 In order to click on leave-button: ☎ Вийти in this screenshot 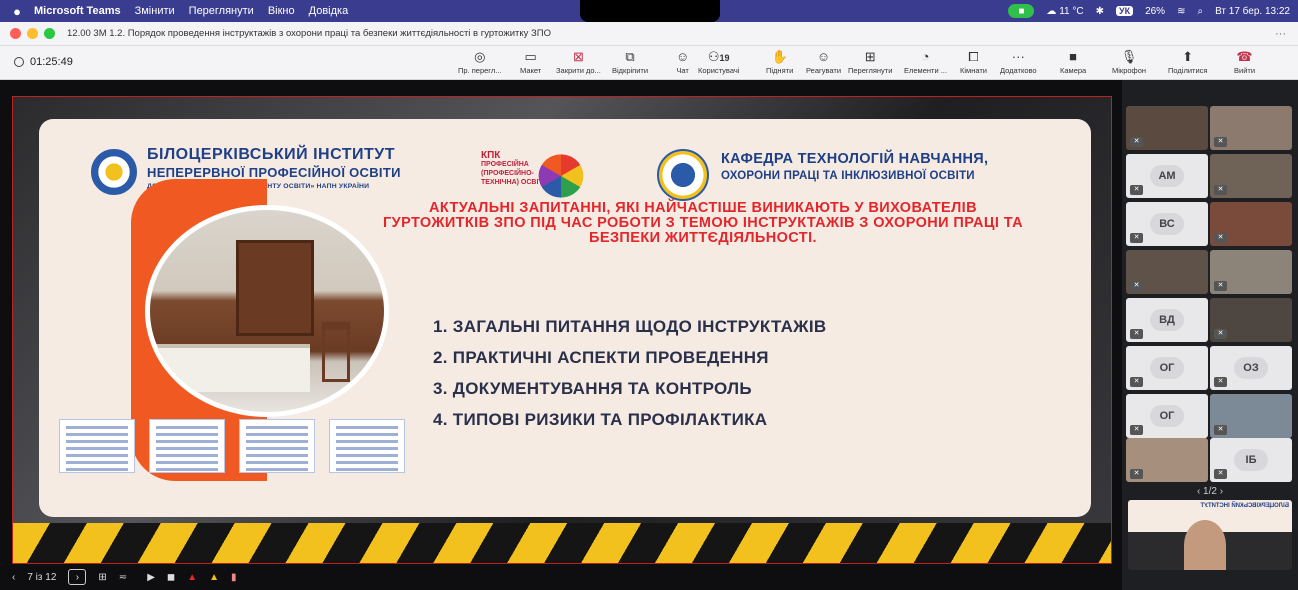, I will do `click(1244, 62)`.